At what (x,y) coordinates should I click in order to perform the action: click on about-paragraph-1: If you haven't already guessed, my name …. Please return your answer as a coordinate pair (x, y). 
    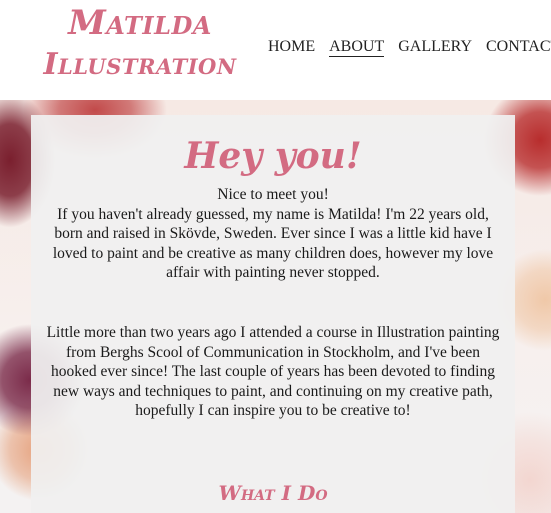
    Looking at the image, I should click on (273, 243).